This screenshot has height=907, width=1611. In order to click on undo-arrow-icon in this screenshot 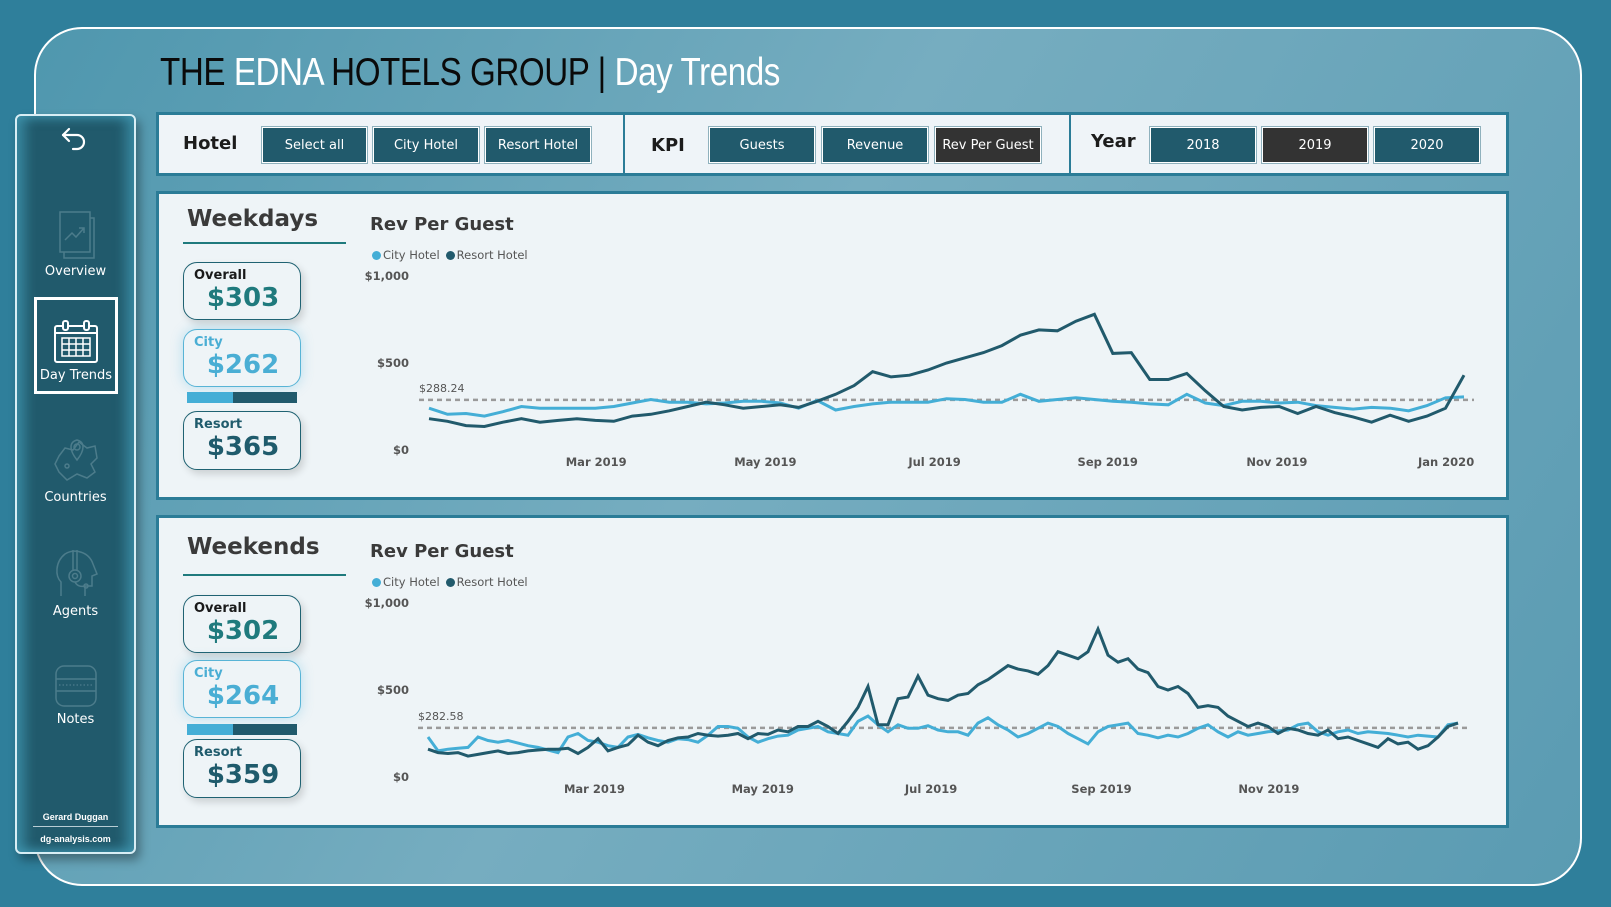, I will do `click(73, 139)`.